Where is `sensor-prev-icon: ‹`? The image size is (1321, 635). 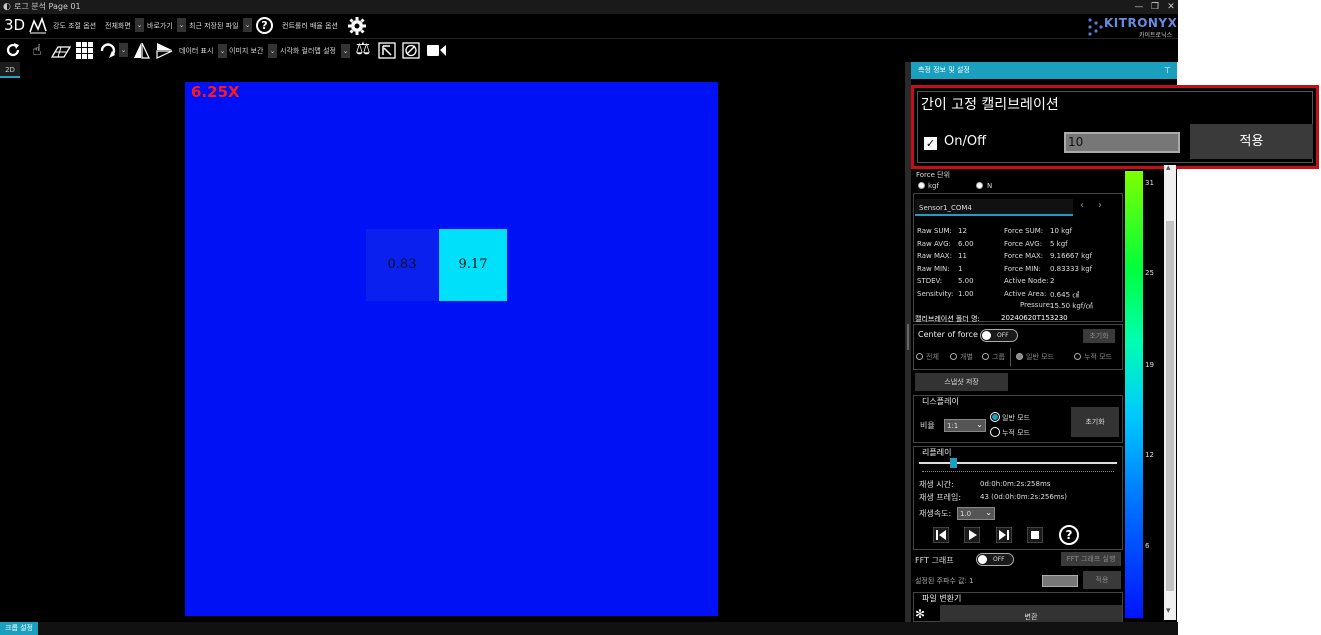 sensor-prev-icon: ‹ is located at coordinates (1082, 205).